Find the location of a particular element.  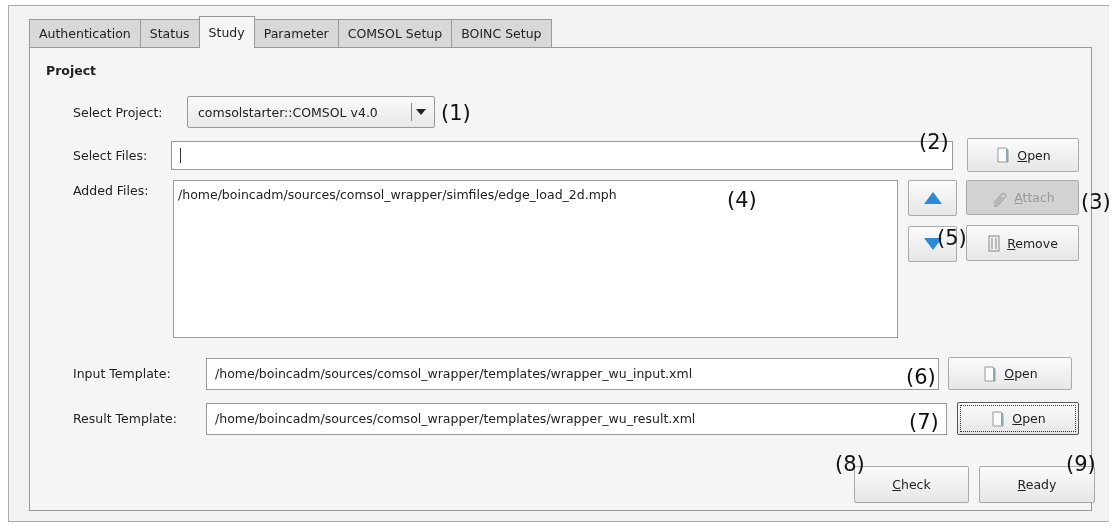

callout-number: (7) is located at coordinates (924, 422).